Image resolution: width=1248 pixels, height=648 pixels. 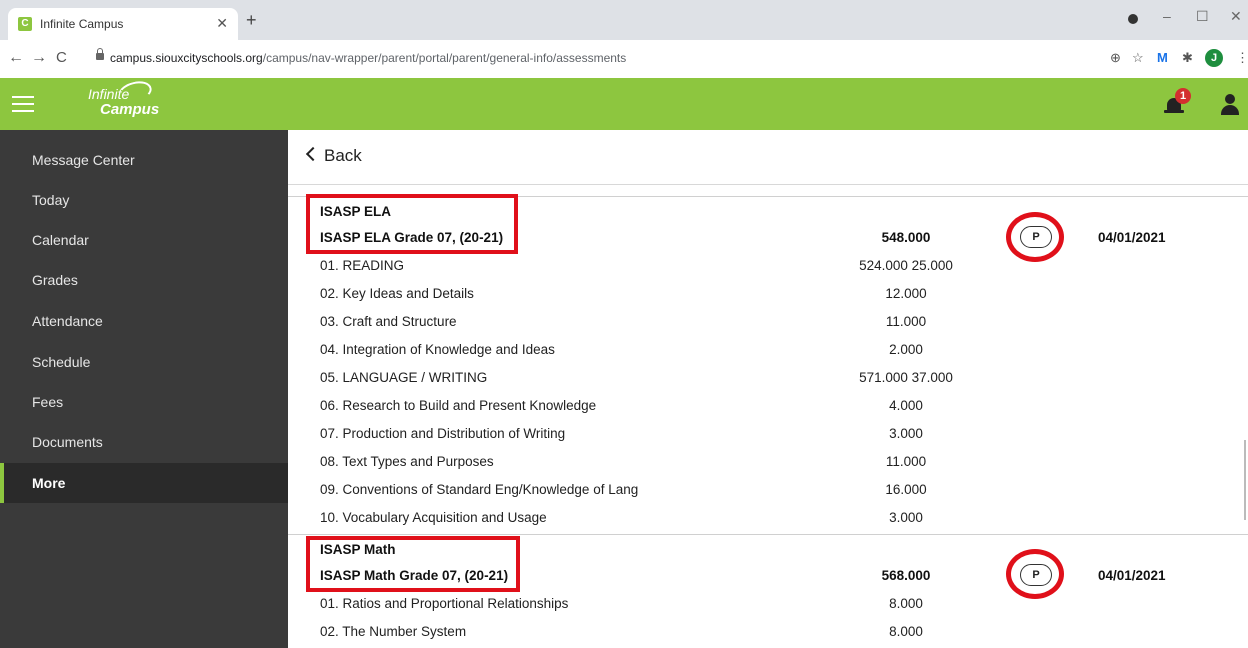 I want to click on math-test-date: 04/01/2021, so click(x=1132, y=575).